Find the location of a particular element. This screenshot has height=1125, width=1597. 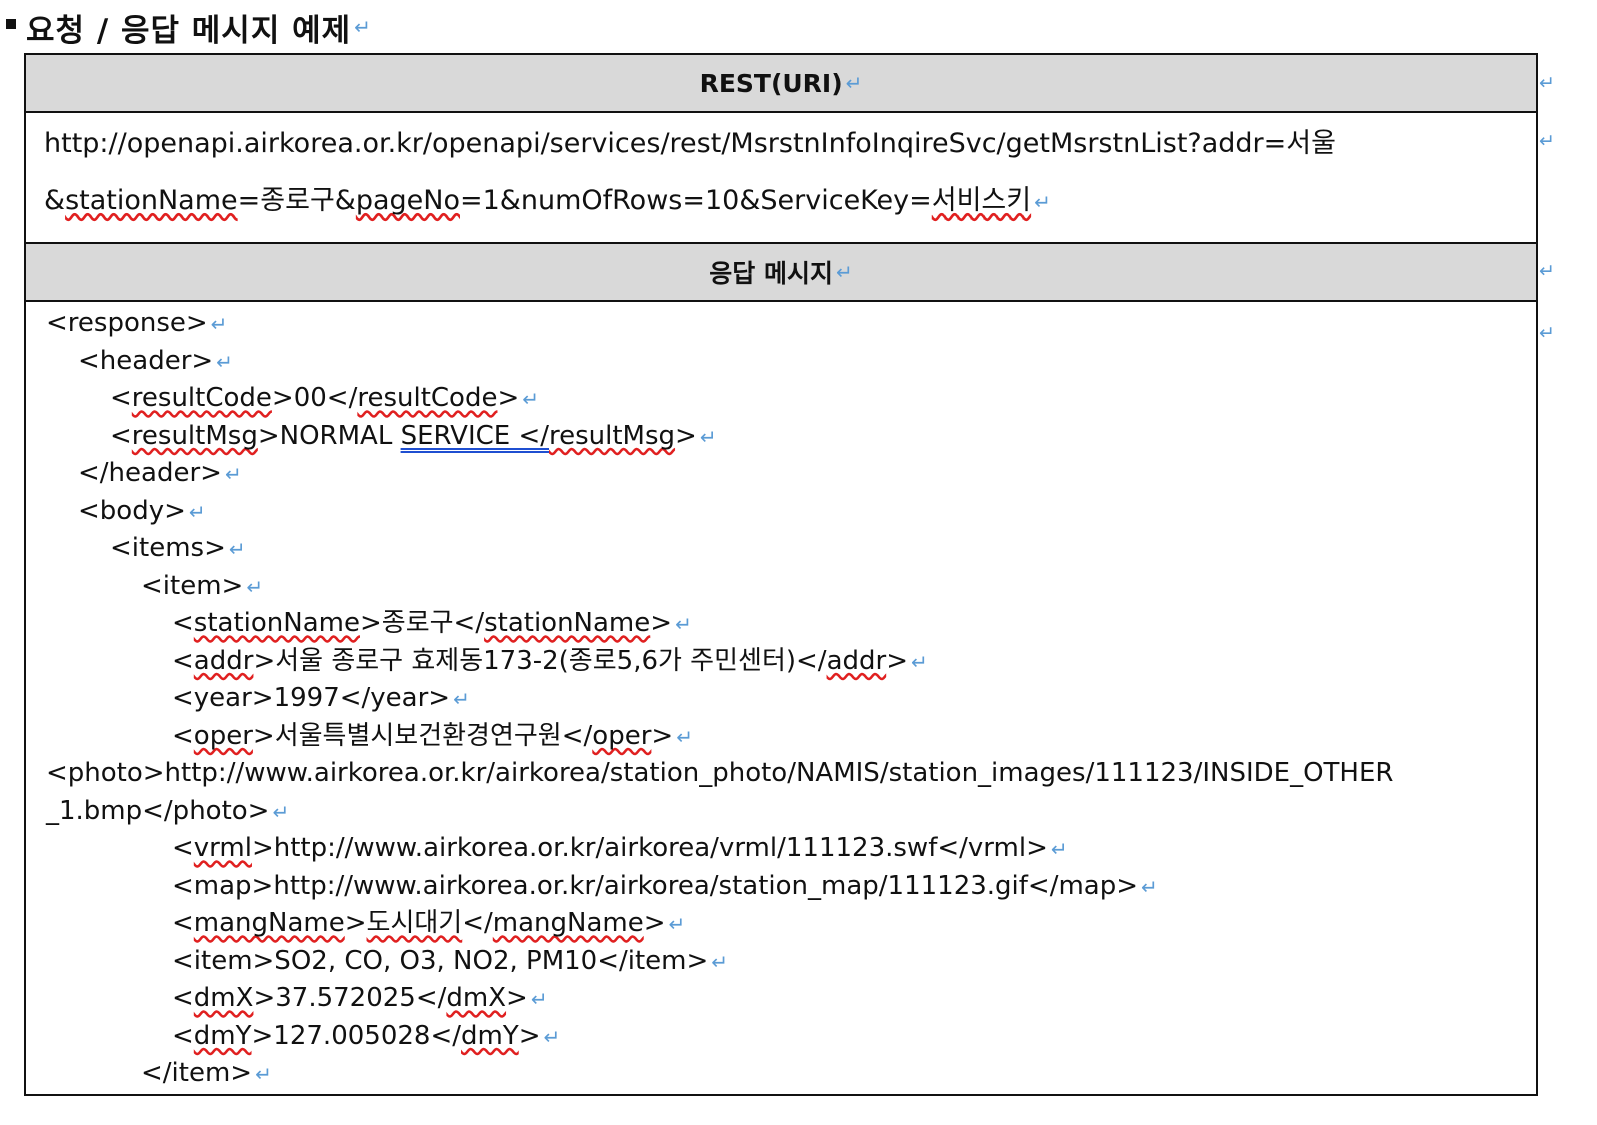

uri-text: =종로구& is located at coordinates (296, 200).